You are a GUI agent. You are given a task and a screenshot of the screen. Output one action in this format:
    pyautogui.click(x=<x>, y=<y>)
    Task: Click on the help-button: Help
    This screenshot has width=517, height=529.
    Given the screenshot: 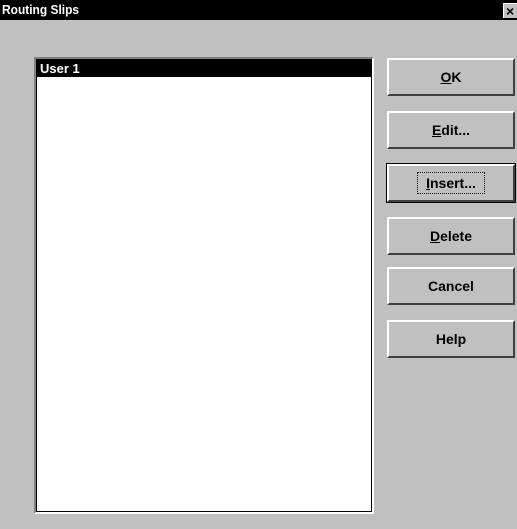 What is the action you would take?
    pyautogui.click(x=451, y=339)
    